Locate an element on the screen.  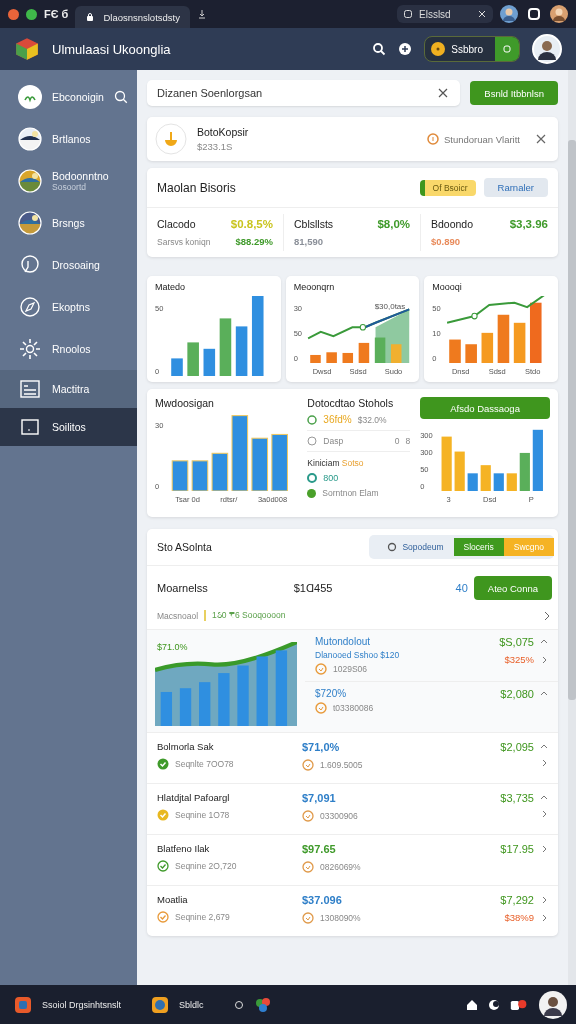
row-title: Blatfeno Ilak is located at coordinates (184, 848).